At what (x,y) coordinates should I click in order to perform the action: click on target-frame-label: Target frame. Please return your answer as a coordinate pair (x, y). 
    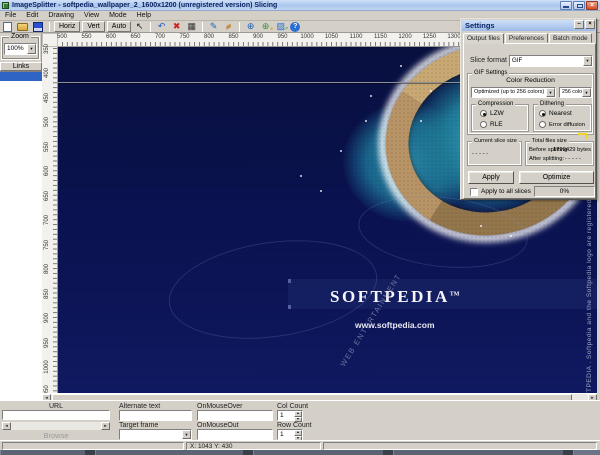
    Looking at the image, I should click on (139, 425).